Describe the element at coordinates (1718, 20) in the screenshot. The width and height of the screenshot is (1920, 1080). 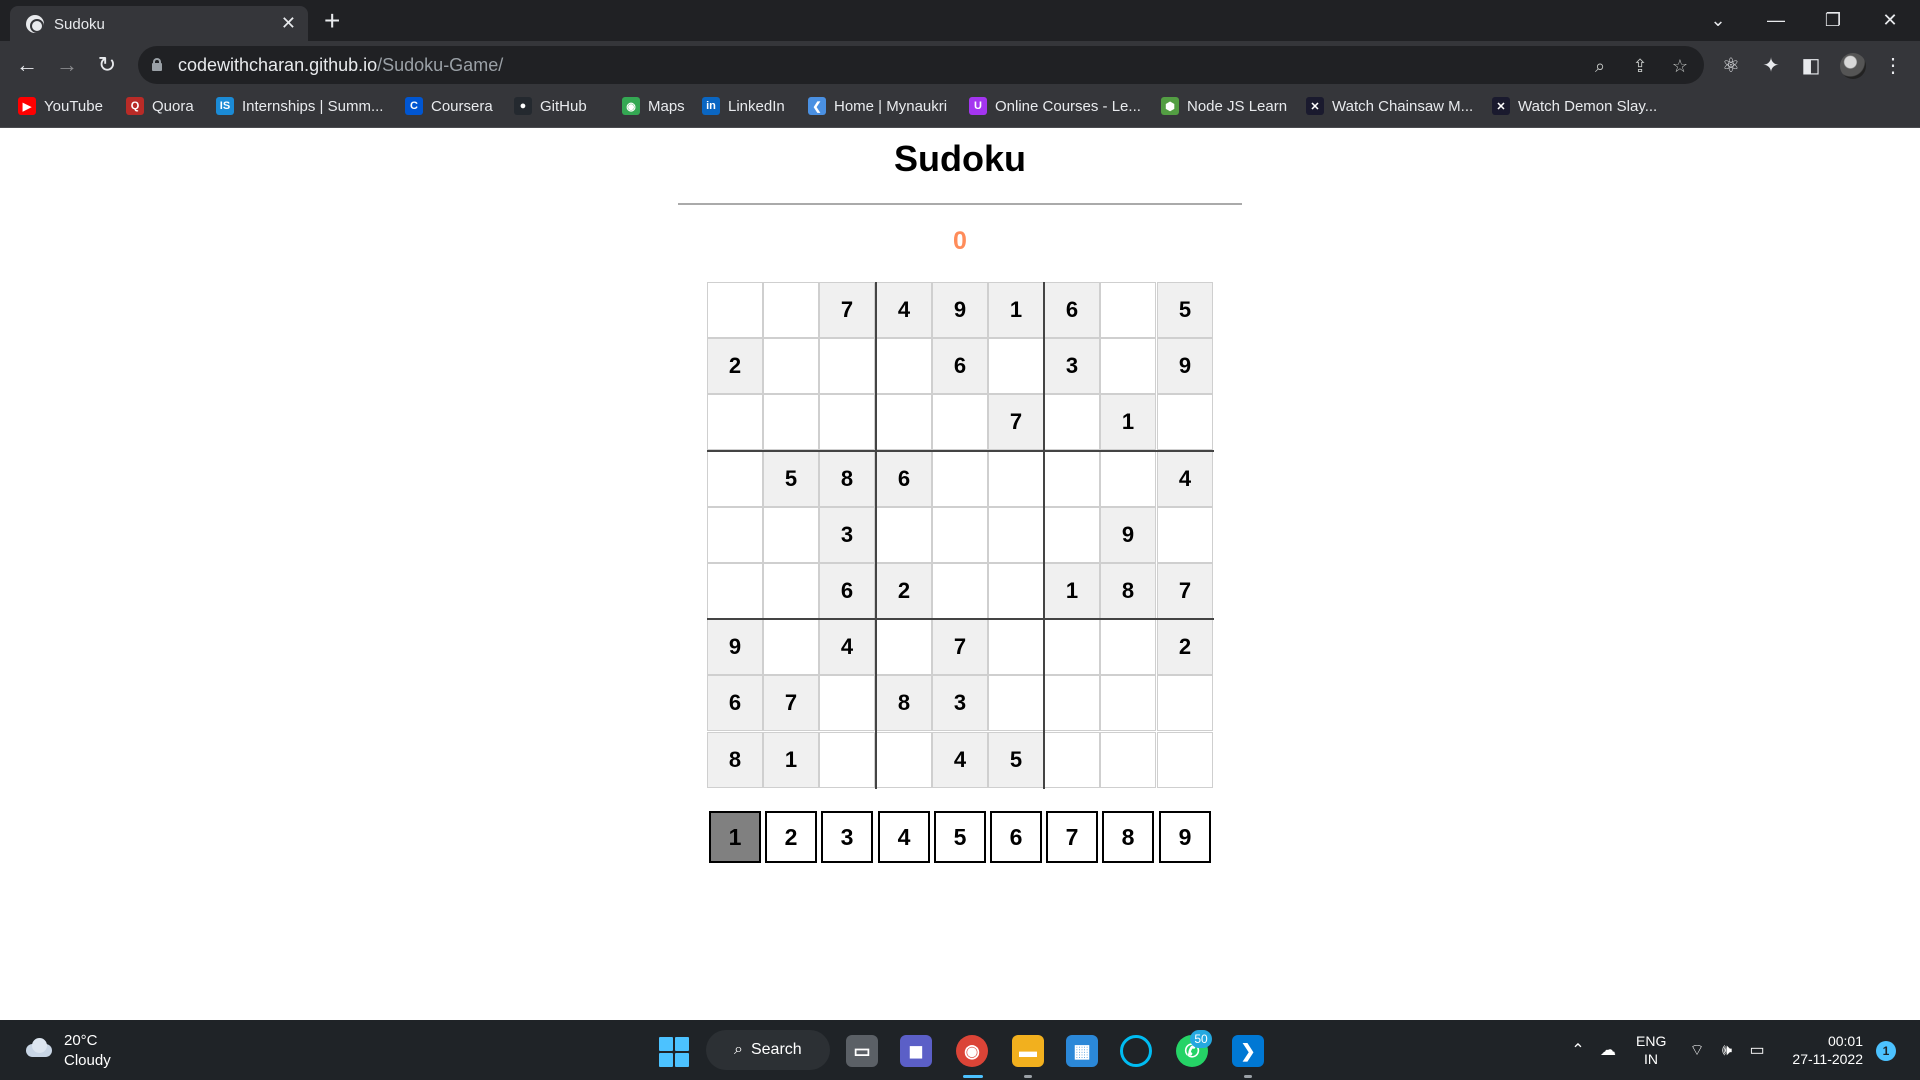
I see `tab-search-icon: ⌄` at that location.